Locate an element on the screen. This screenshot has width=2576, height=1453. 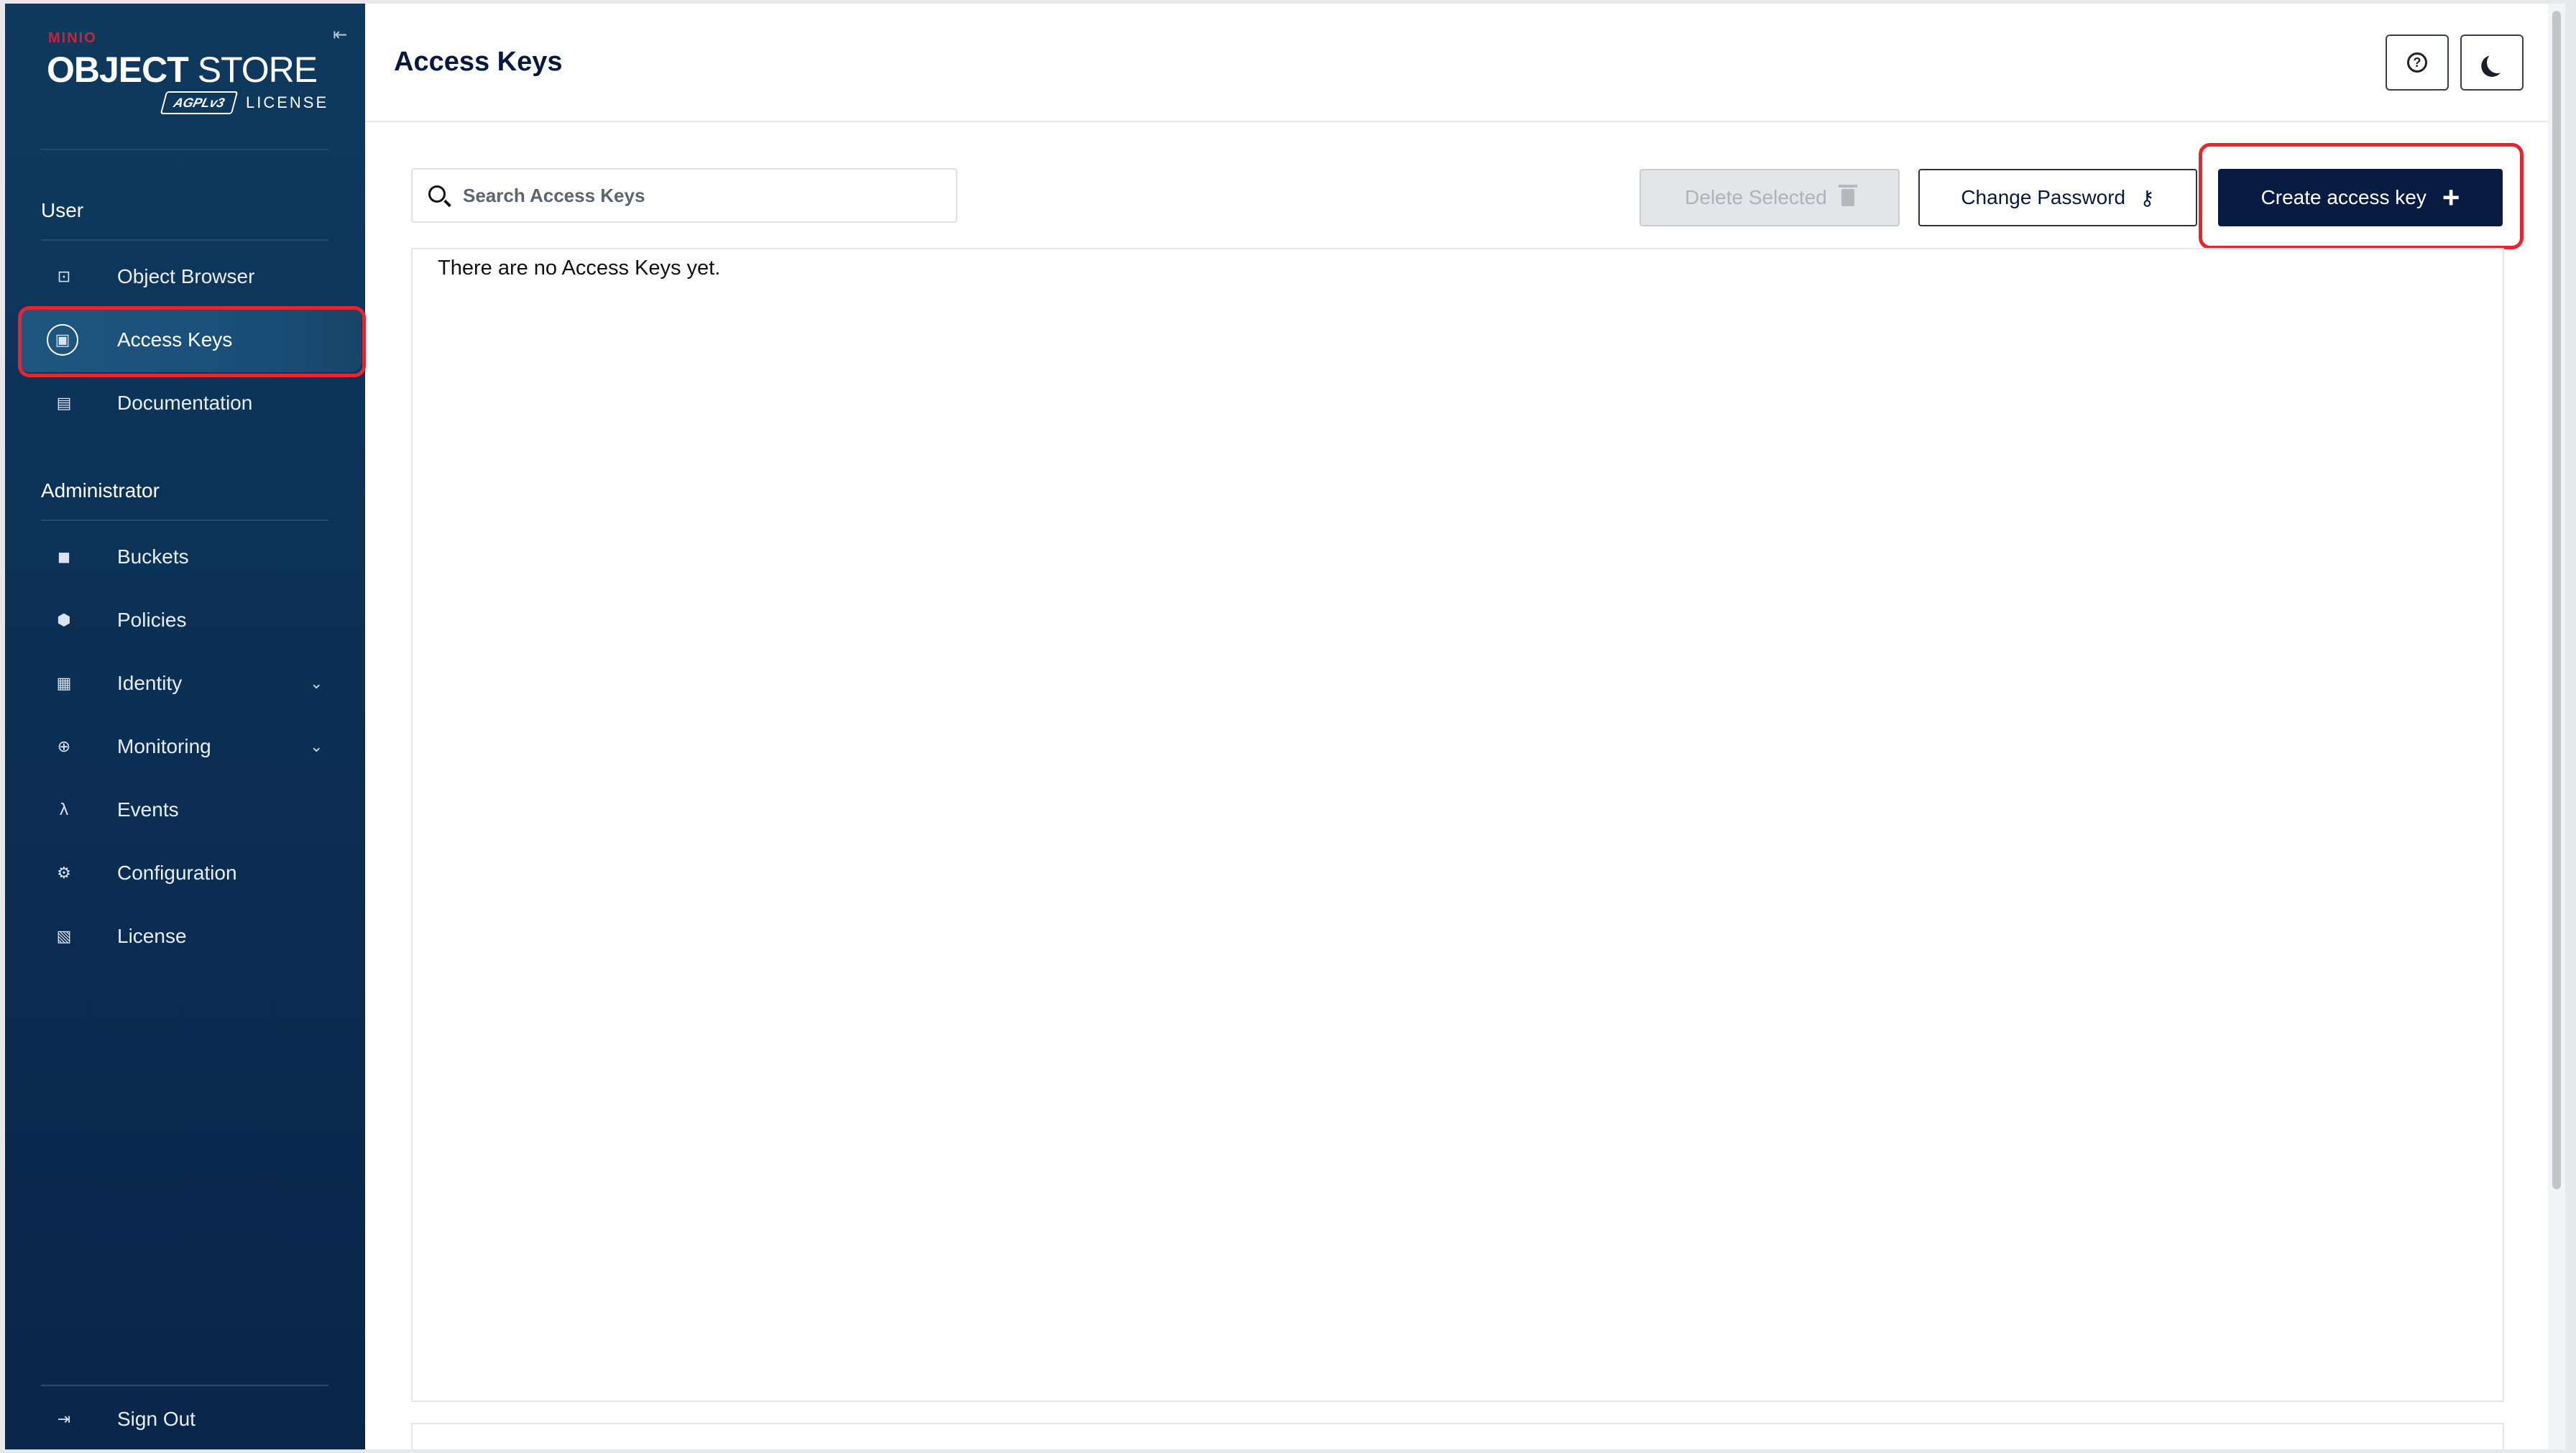
delete-selected-button: Delete Selected is located at coordinates (1769, 197).